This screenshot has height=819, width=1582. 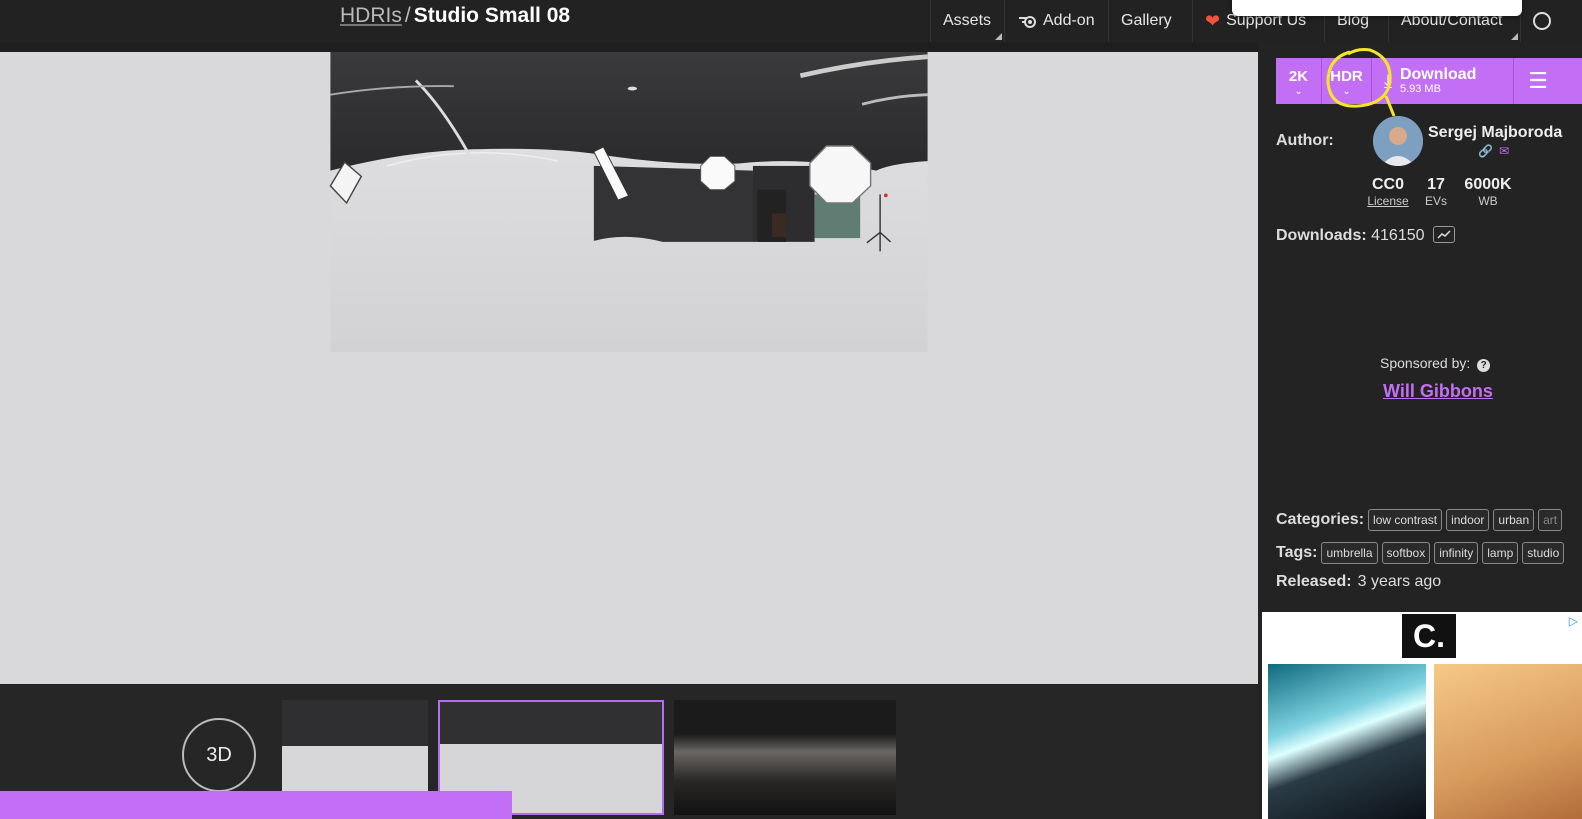 What do you see at coordinates (1514, 520) in the screenshot?
I see `category-tag: urban` at bounding box center [1514, 520].